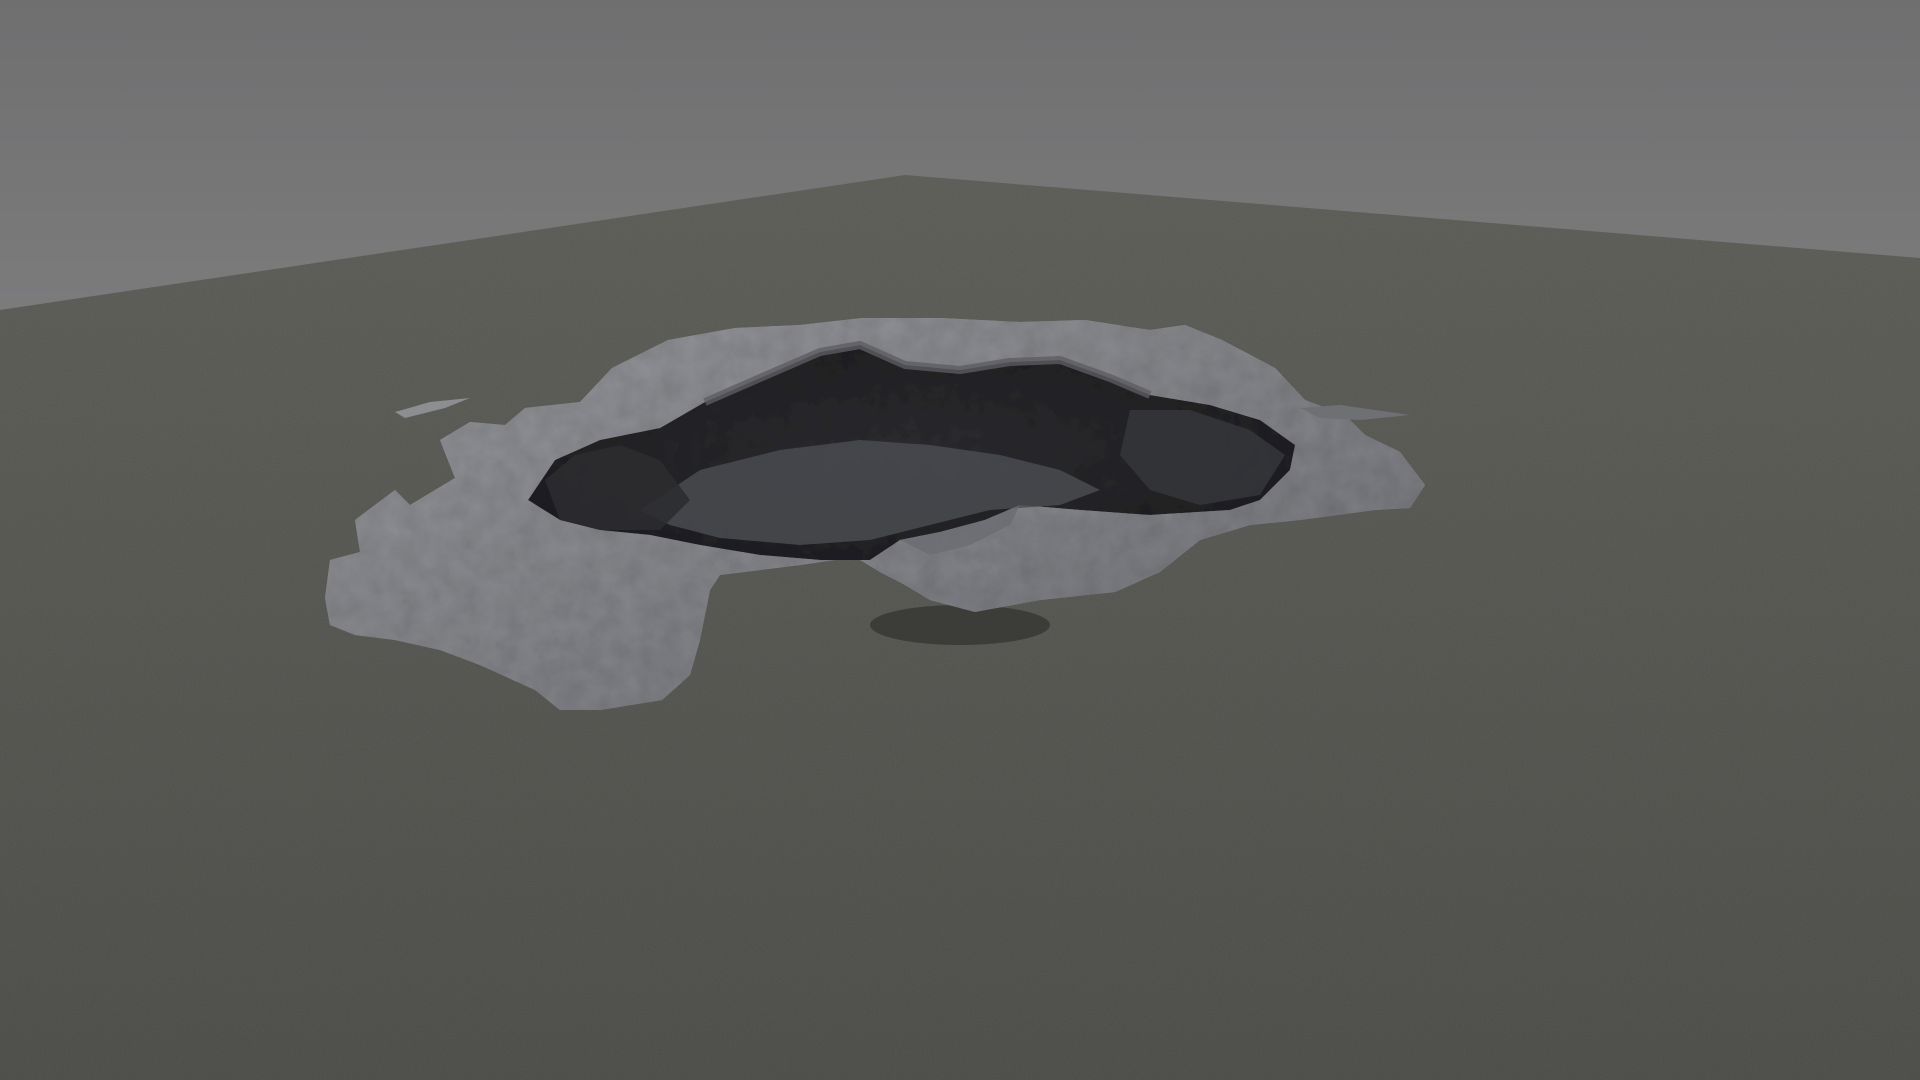 The height and width of the screenshot is (1080, 1920). Describe the element at coordinates (960, 625) in the screenshot. I see `patch-shadow` at that location.